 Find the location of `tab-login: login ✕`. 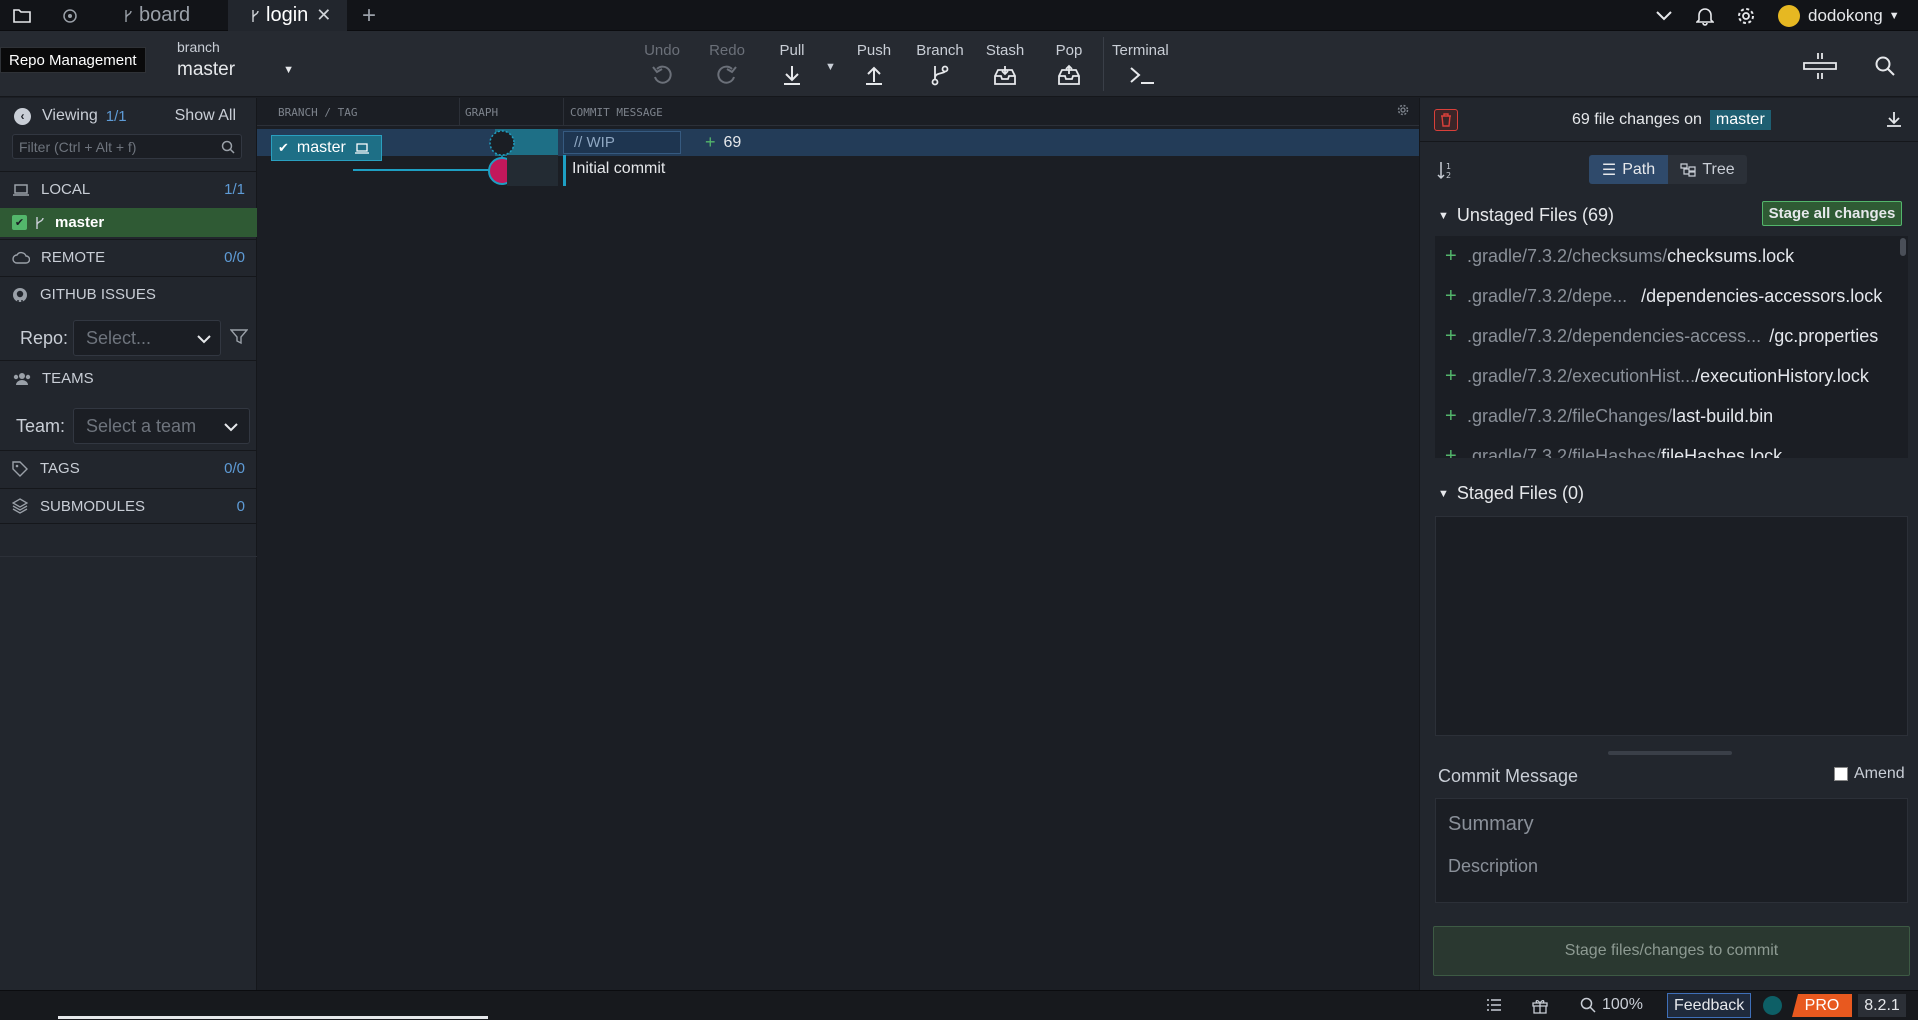

tab-login: login ✕ is located at coordinates (287, 15).